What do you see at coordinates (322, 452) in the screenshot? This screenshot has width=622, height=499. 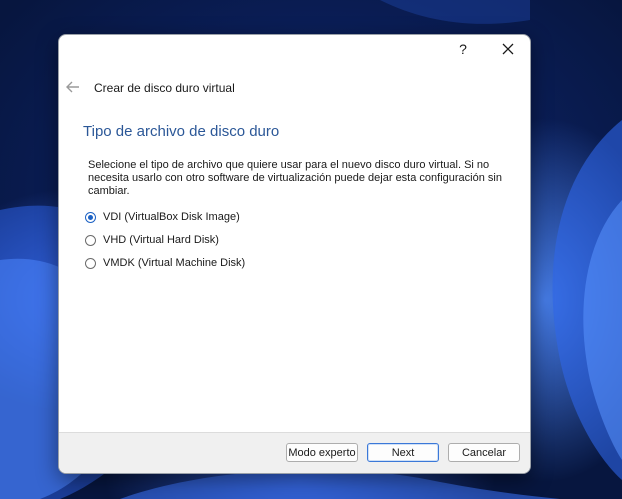 I see `expert-mode-button: Modo experto` at bounding box center [322, 452].